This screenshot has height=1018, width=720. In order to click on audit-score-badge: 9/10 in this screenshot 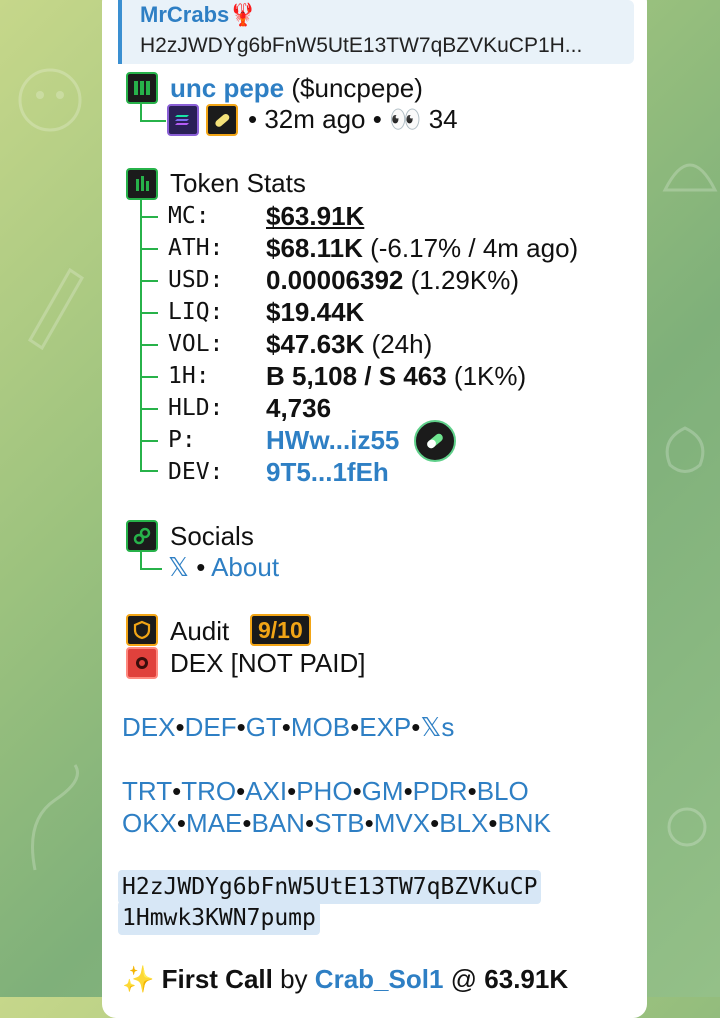, I will do `click(280, 630)`.